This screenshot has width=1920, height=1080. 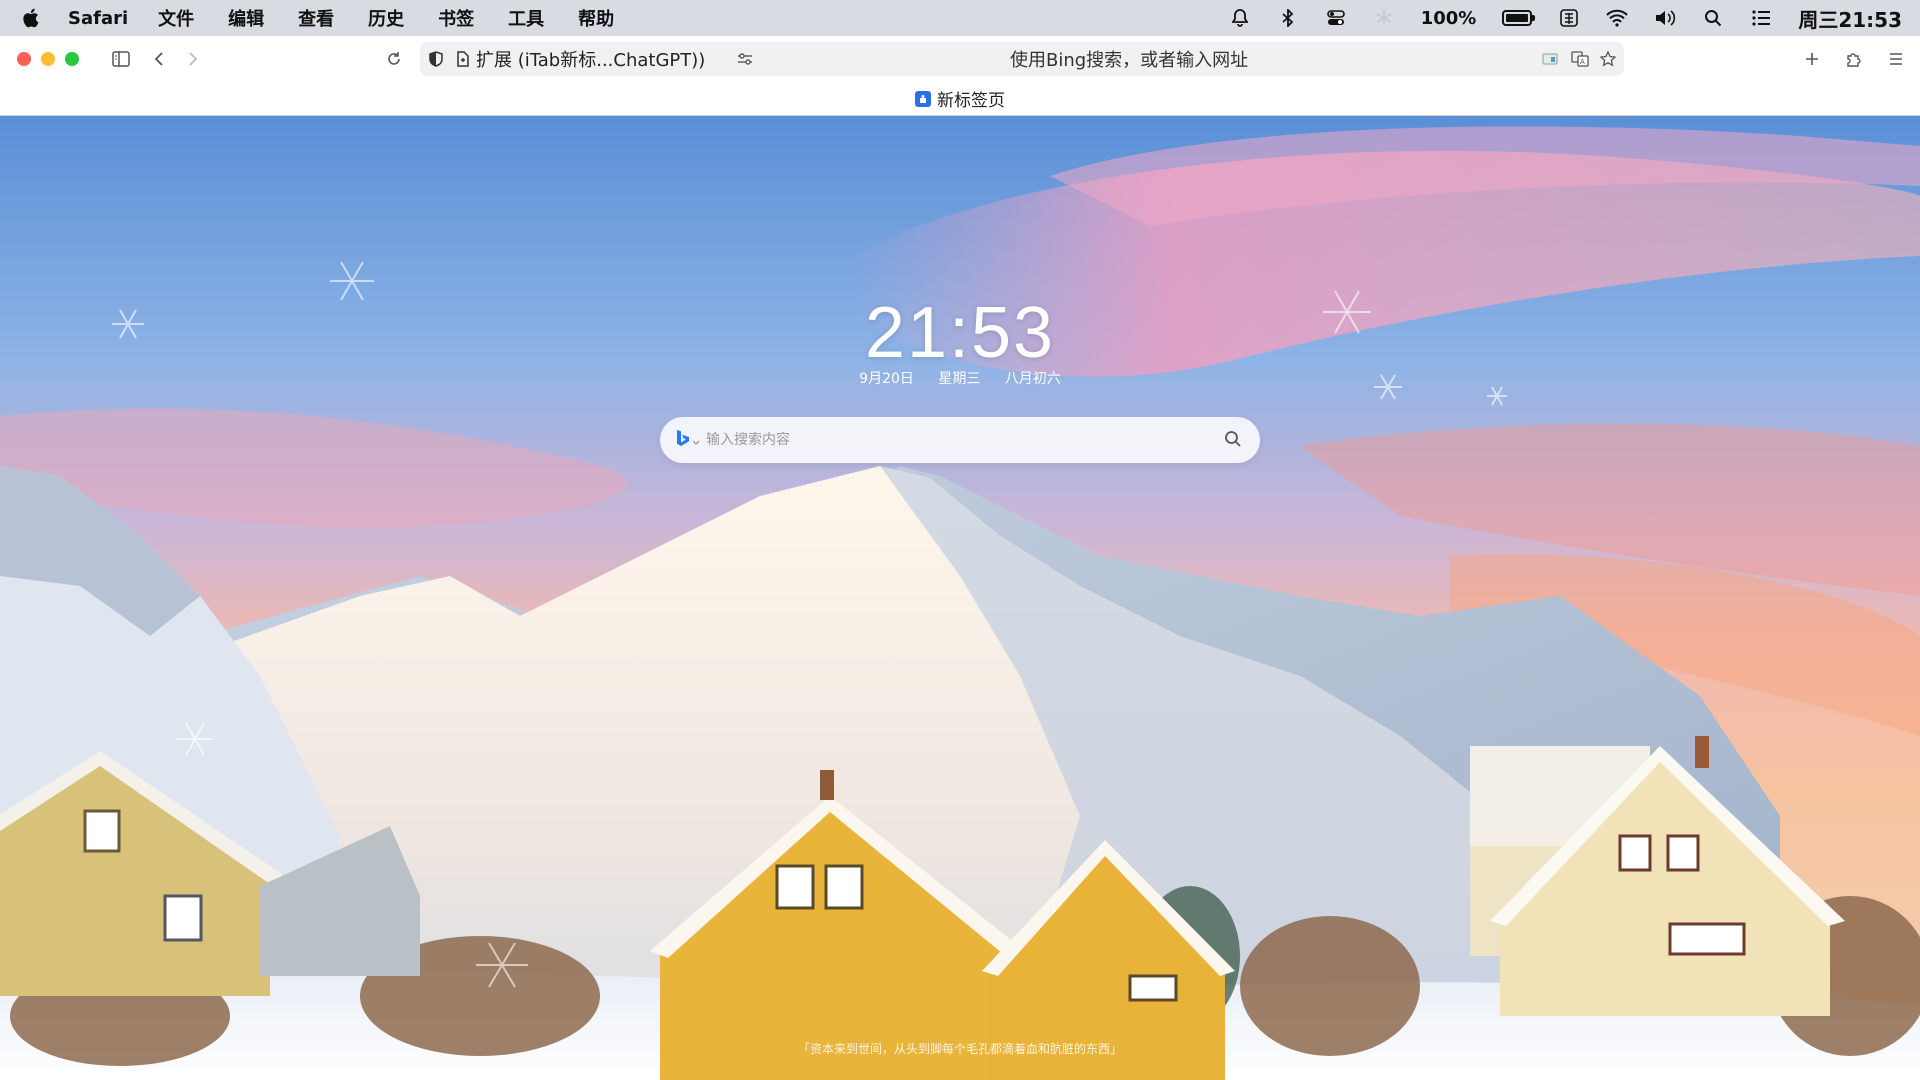 I want to click on battery-percent: 100%, so click(x=1448, y=18).